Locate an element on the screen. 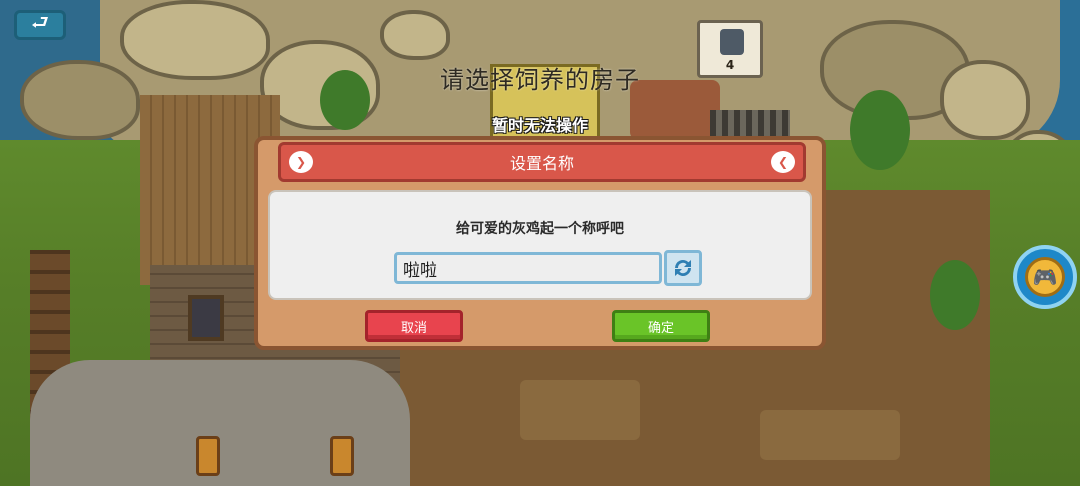 This screenshot has height=486, width=1080. chevron-left-icon: ❮ is located at coordinates (783, 162).